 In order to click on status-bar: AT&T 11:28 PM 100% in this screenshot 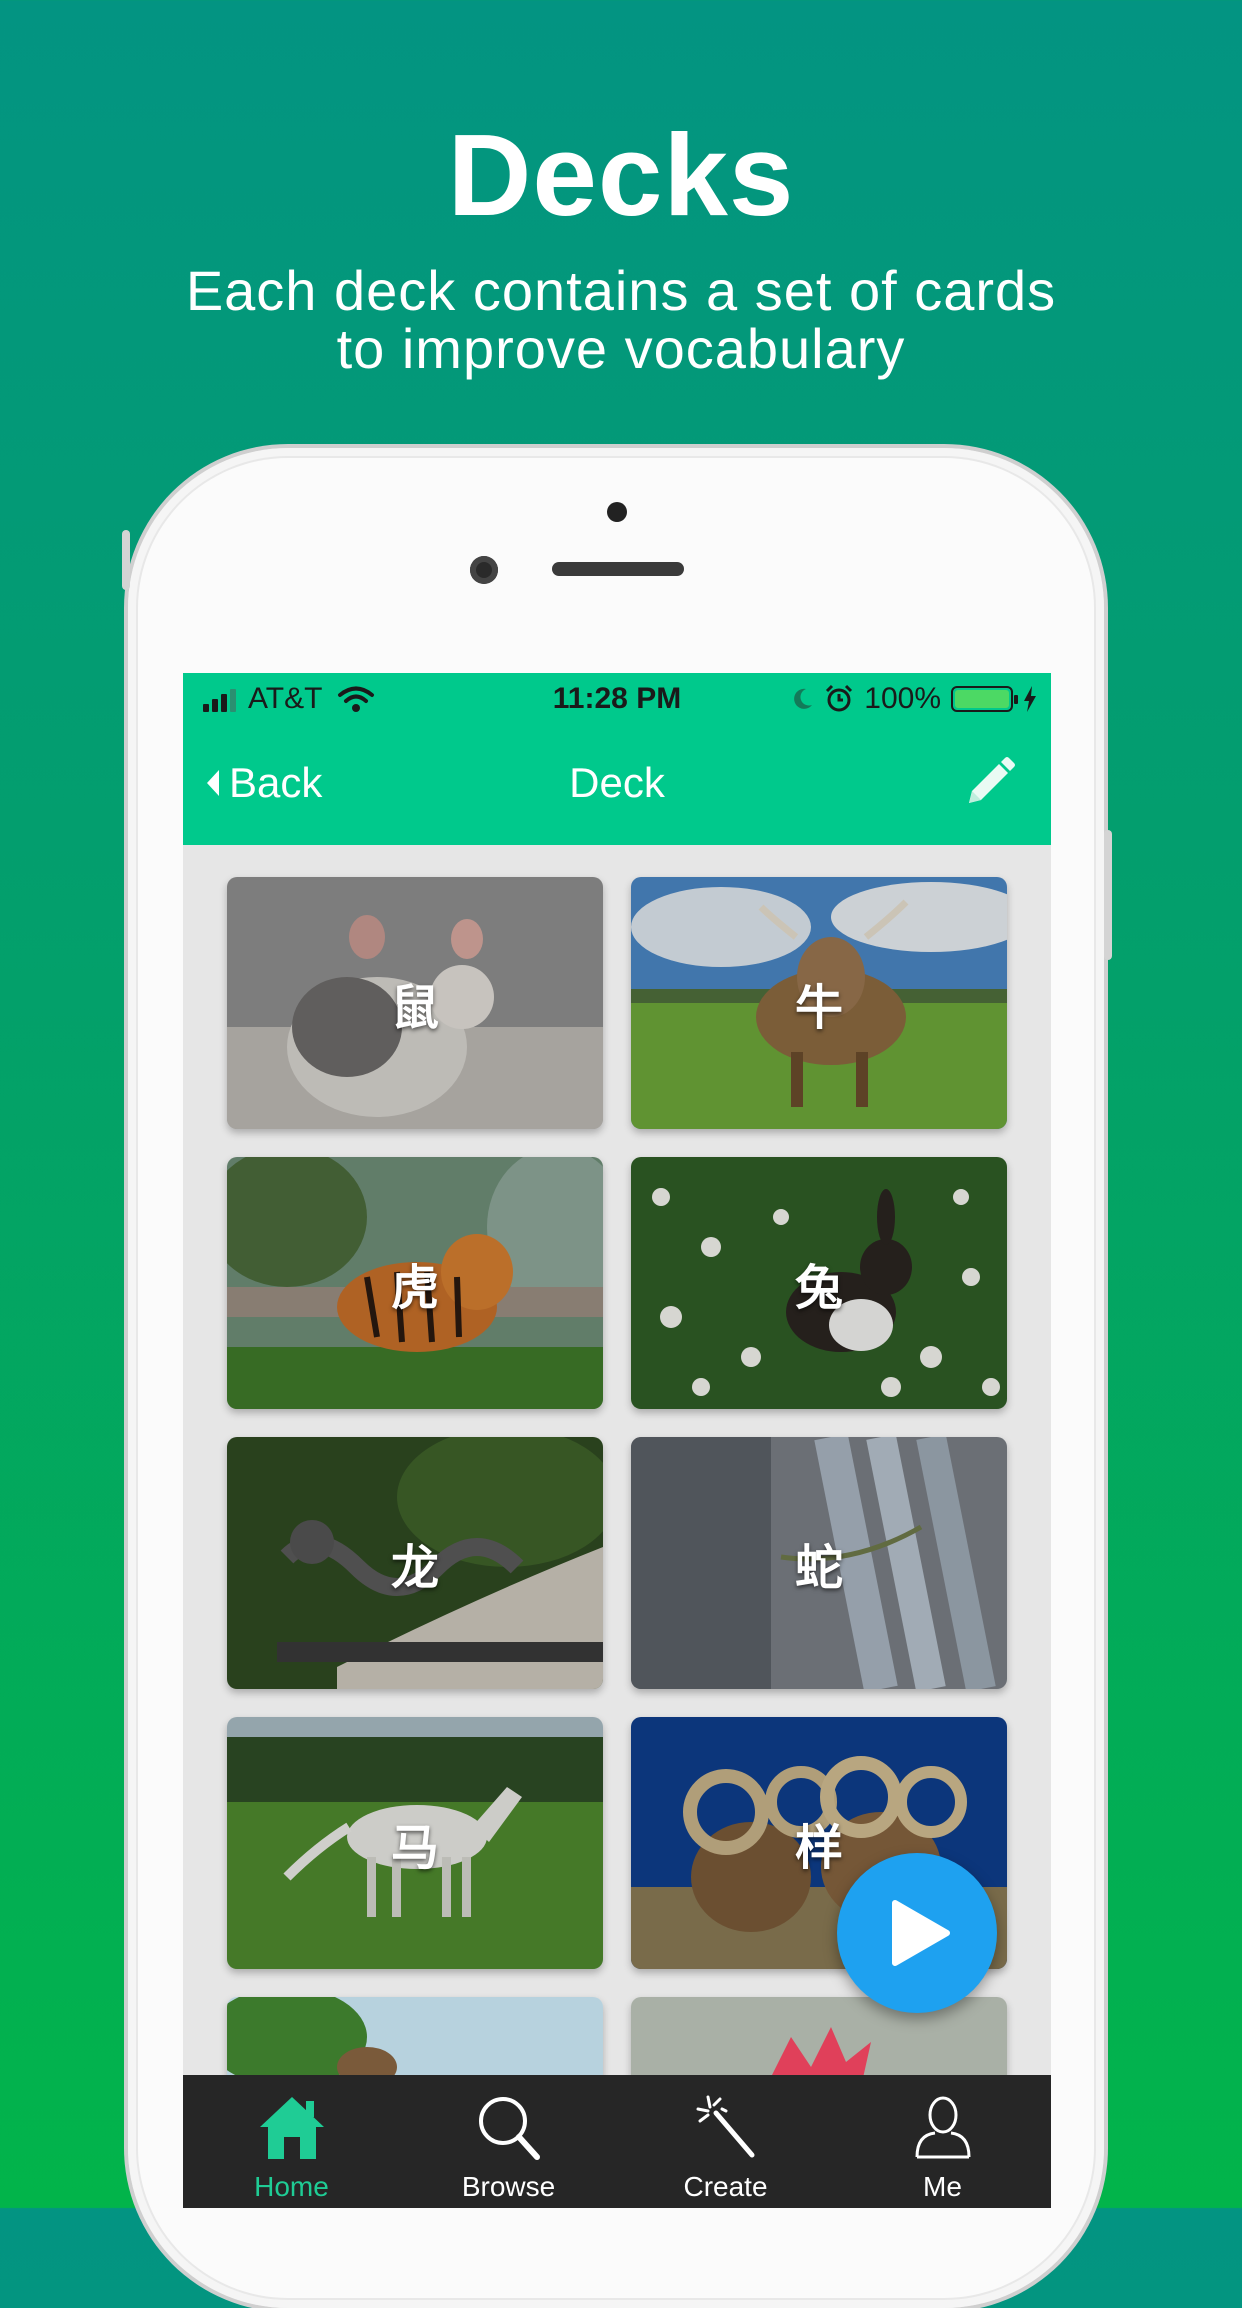, I will do `click(617, 699)`.